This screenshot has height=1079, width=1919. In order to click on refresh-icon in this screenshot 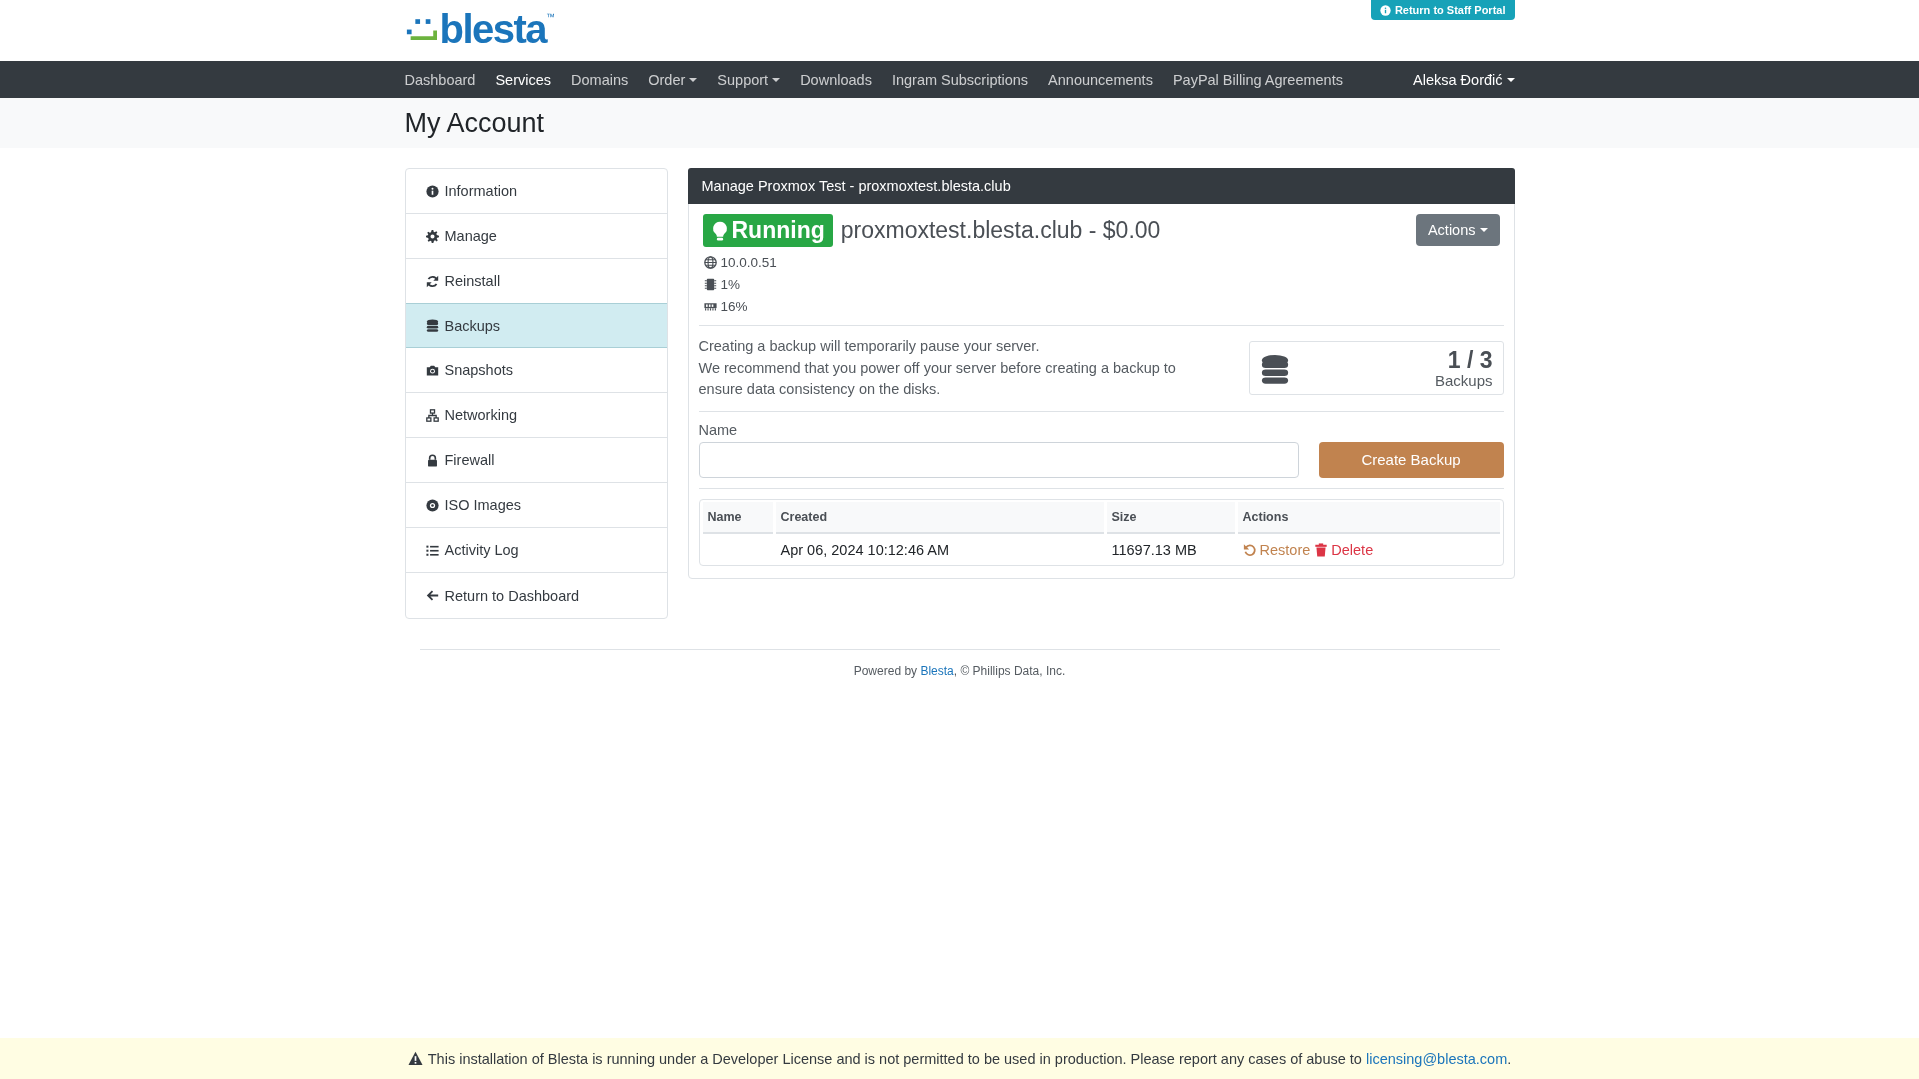, I will do `click(432, 281)`.